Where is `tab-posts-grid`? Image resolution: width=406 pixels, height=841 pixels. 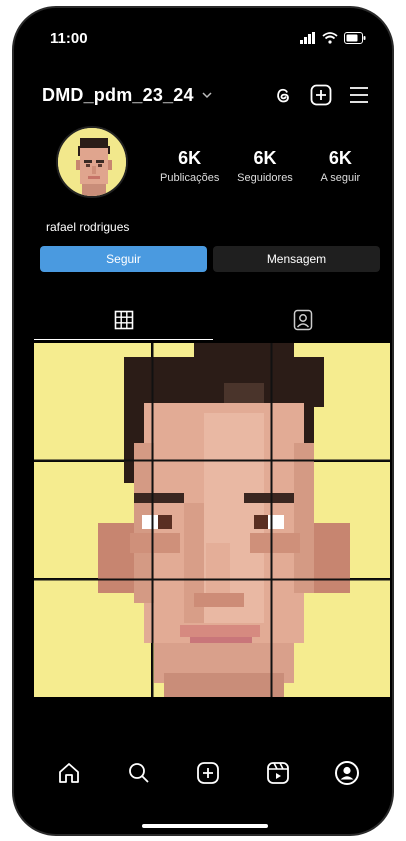
tab-posts-grid is located at coordinates (123, 320).